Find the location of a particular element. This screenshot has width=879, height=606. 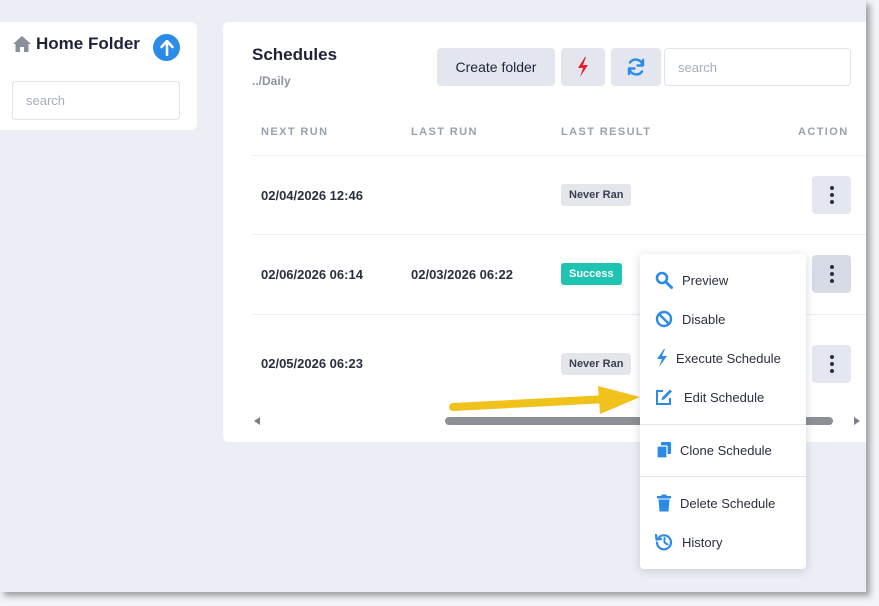

last-run-cell: 02/03/2026 06:22 is located at coordinates (462, 274).